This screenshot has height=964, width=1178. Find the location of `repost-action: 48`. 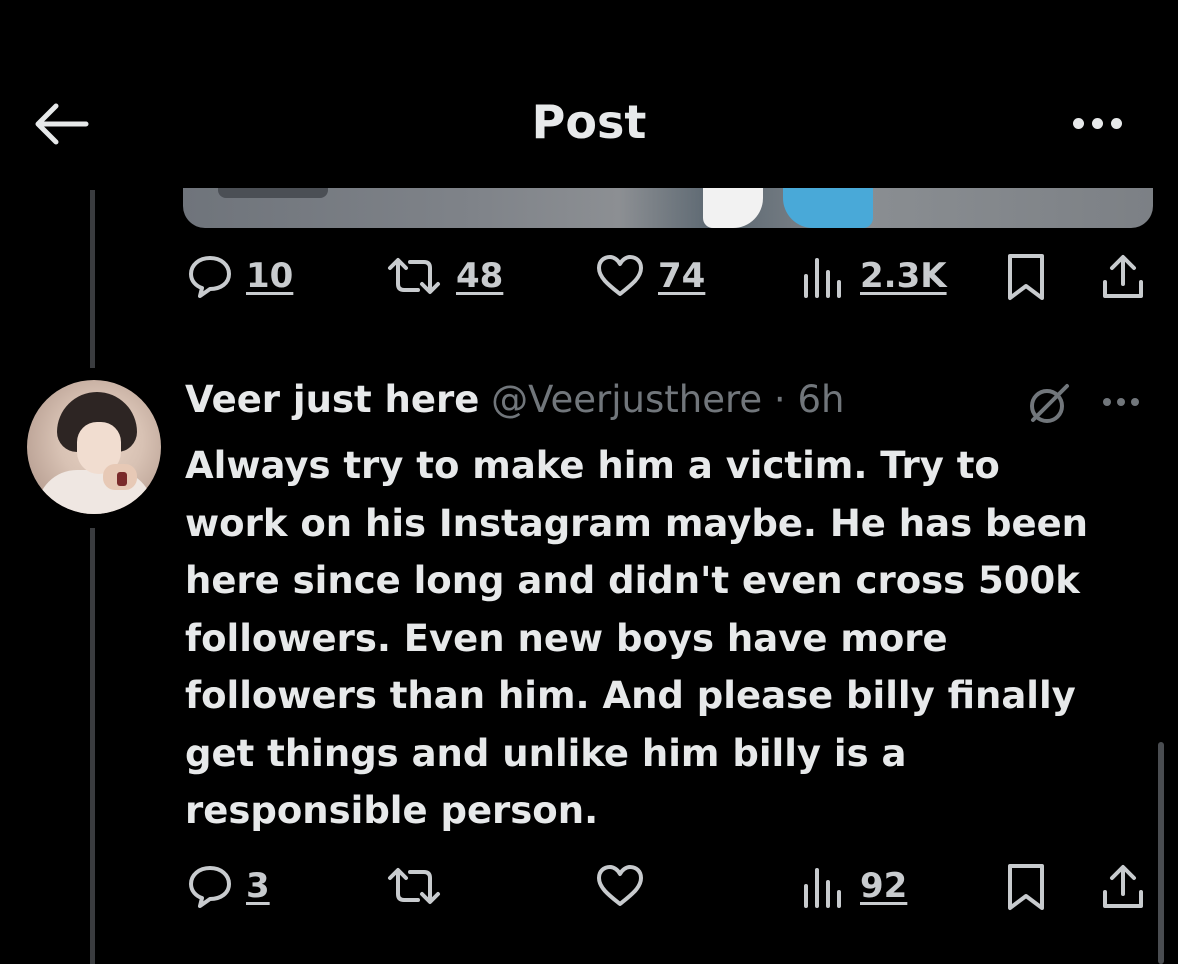

repost-action: 48 is located at coordinates (443, 276).